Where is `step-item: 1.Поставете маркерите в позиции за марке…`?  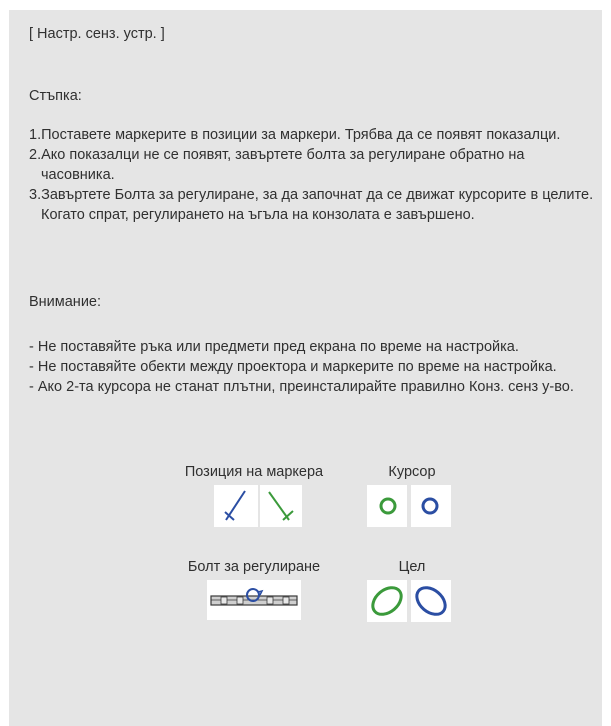 step-item: 1.Поставете маркерите в позиции за марке… is located at coordinates (295, 135).